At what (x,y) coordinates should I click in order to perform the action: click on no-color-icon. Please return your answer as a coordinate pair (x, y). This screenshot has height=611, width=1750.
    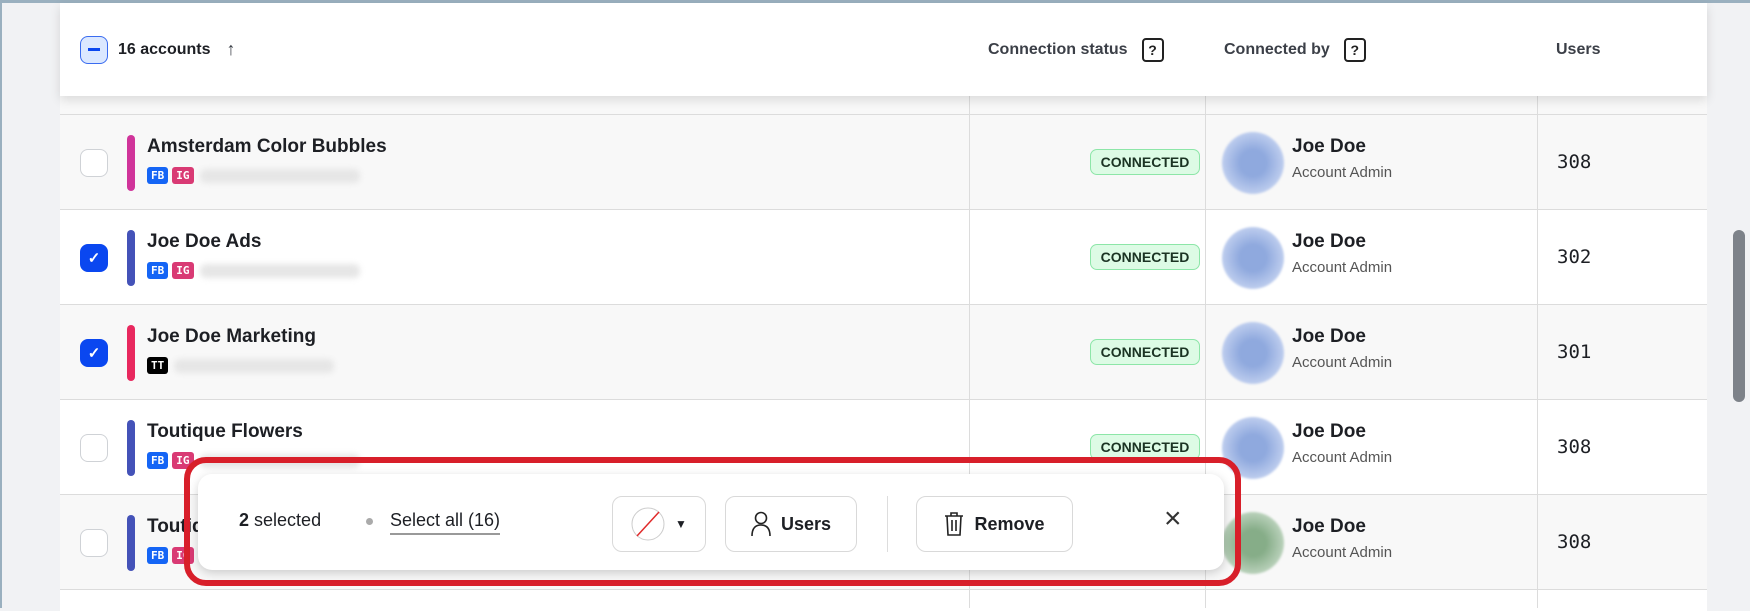
    Looking at the image, I should click on (648, 524).